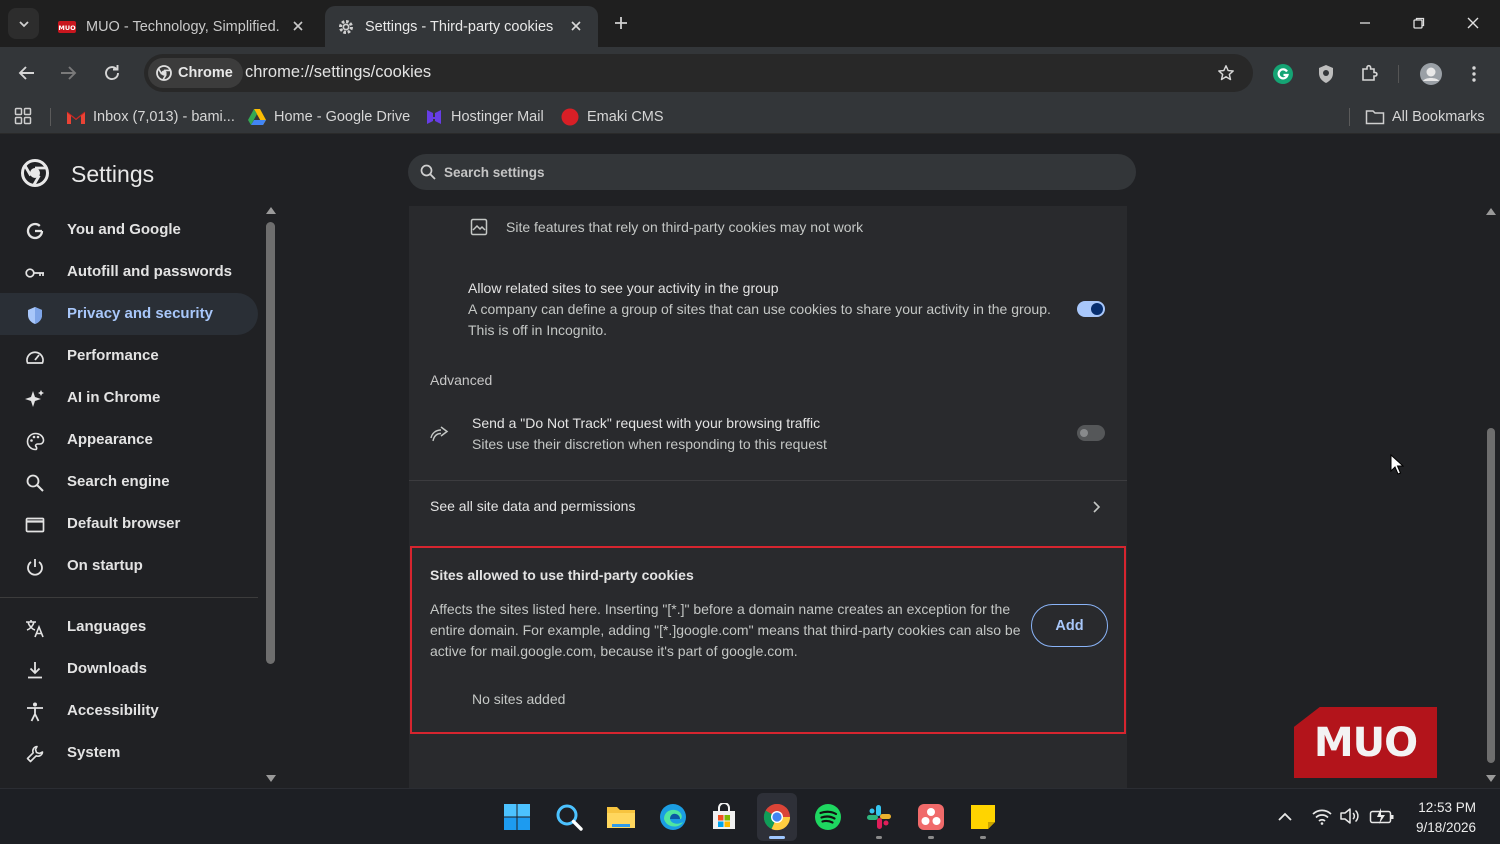 This screenshot has height=844, width=1500. What do you see at coordinates (673, 817) in the screenshot?
I see `edge-icon` at bounding box center [673, 817].